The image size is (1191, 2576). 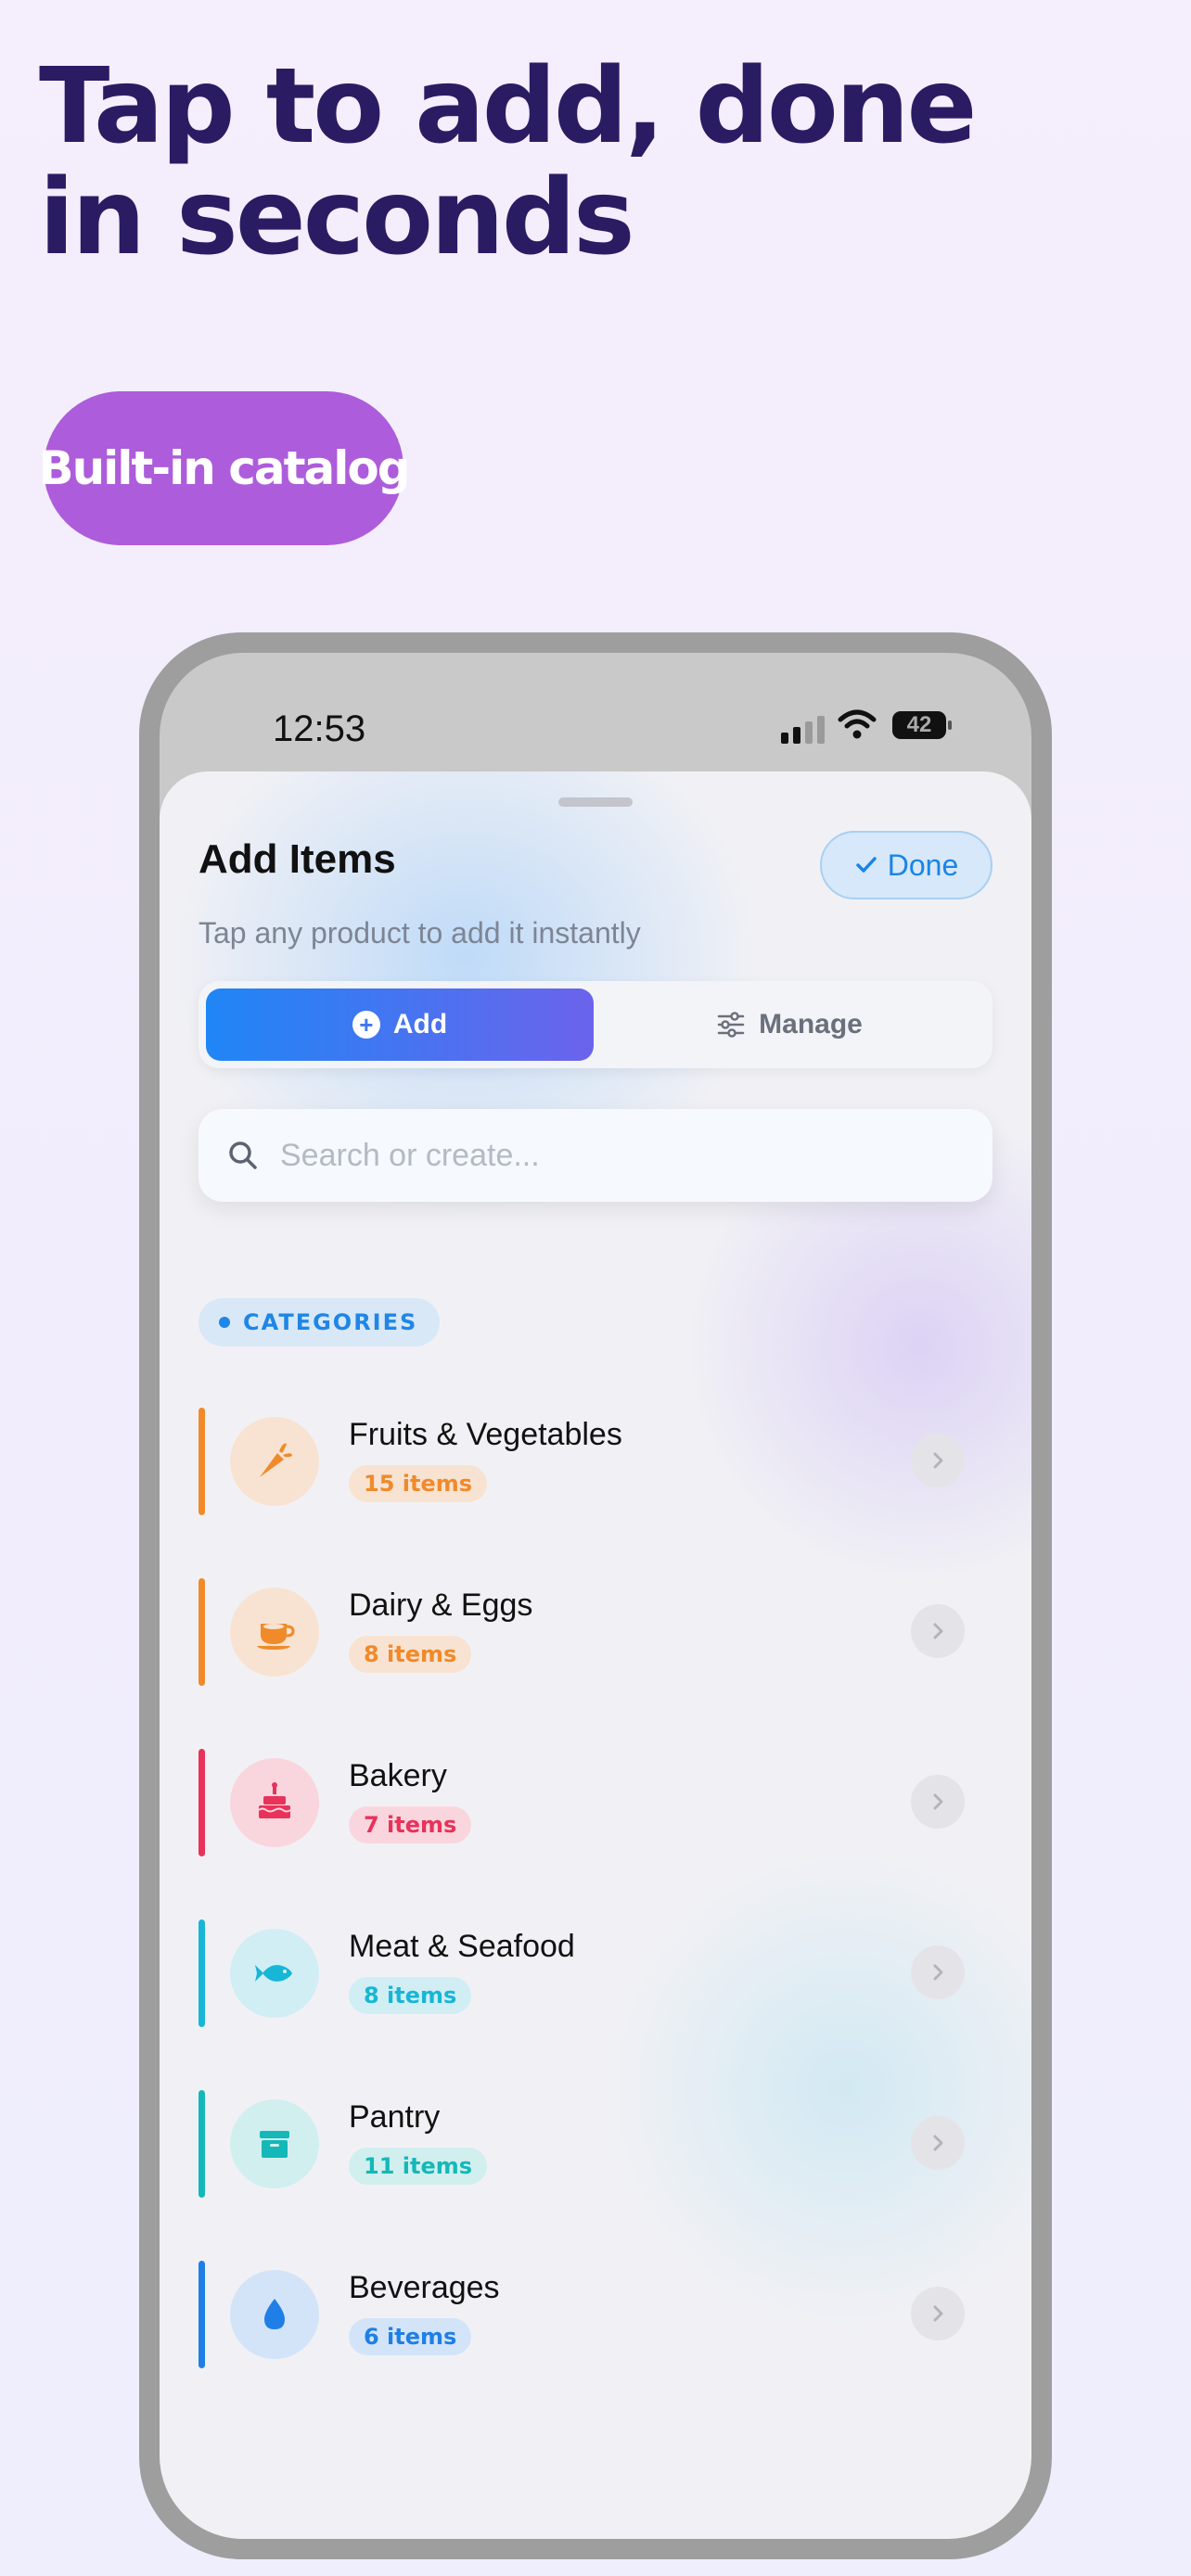 What do you see at coordinates (731, 1025) in the screenshot?
I see `sliders-icon` at bounding box center [731, 1025].